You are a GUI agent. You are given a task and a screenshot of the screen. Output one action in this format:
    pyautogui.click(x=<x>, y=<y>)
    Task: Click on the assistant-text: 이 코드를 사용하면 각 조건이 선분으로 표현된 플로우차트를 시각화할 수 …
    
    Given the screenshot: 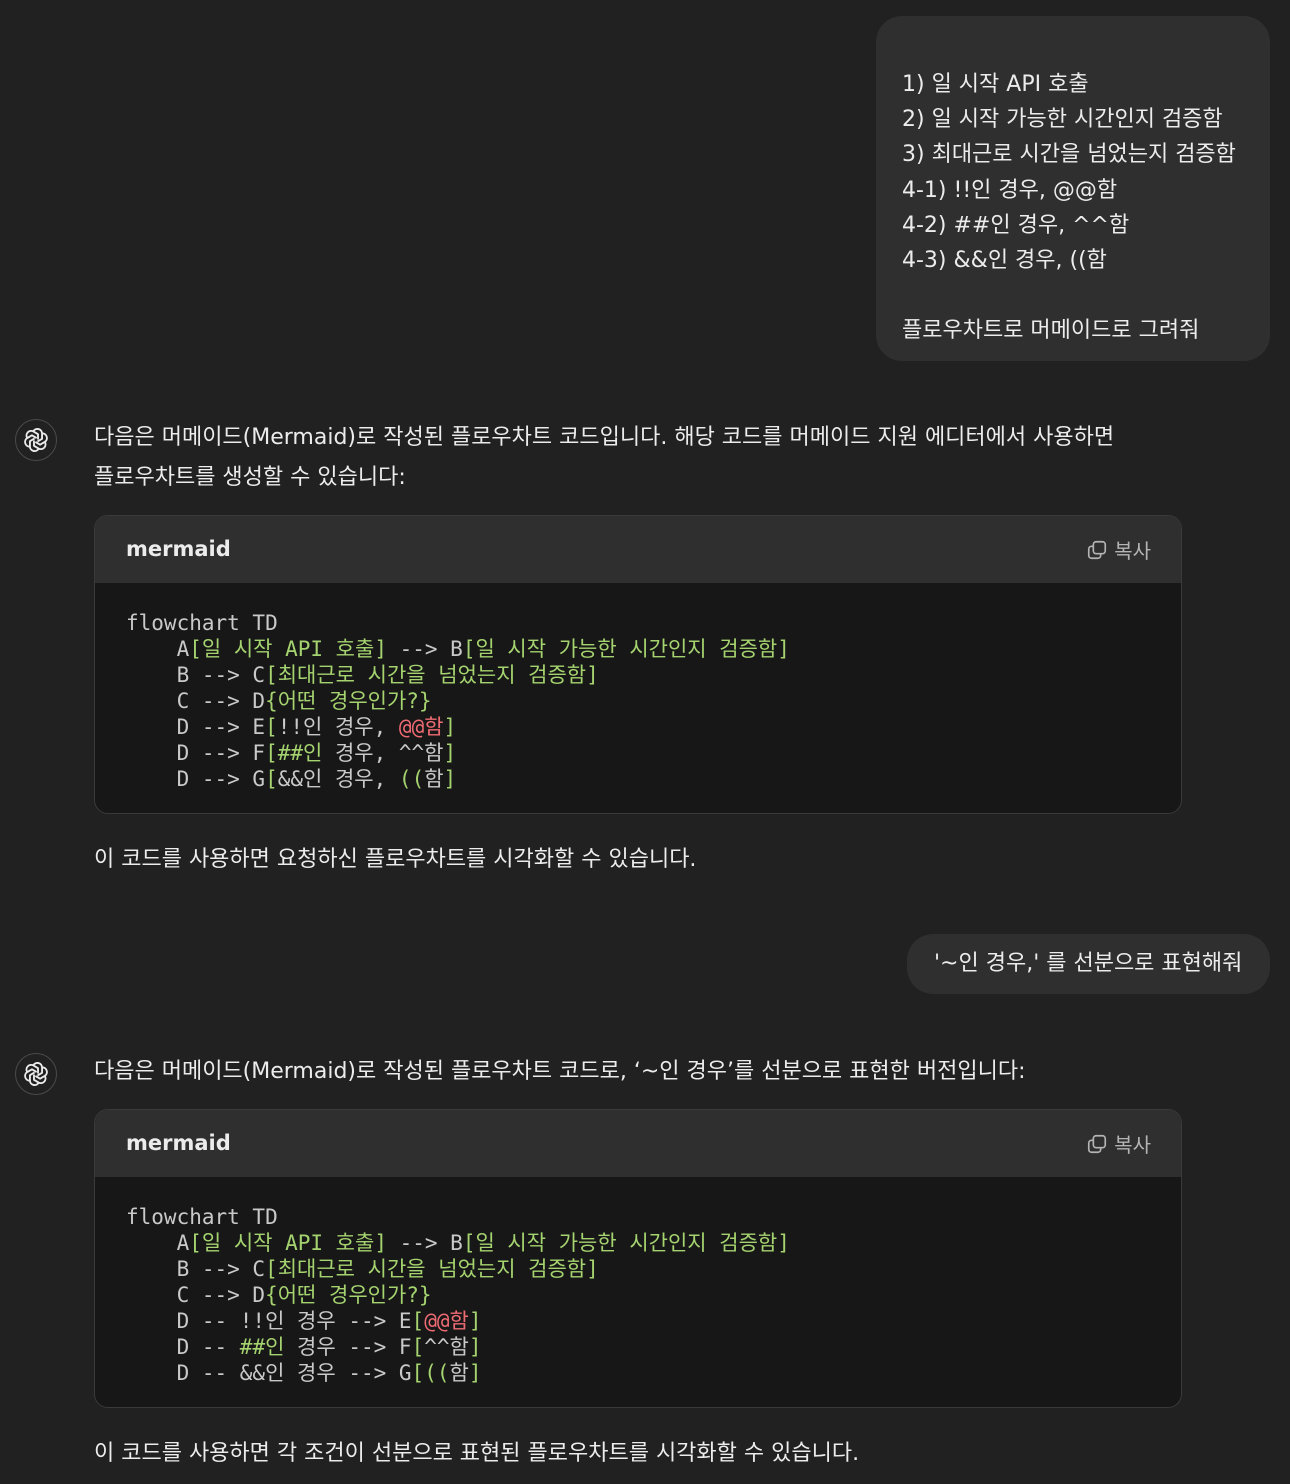 What is the action you would take?
    pyautogui.click(x=477, y=1453)
    